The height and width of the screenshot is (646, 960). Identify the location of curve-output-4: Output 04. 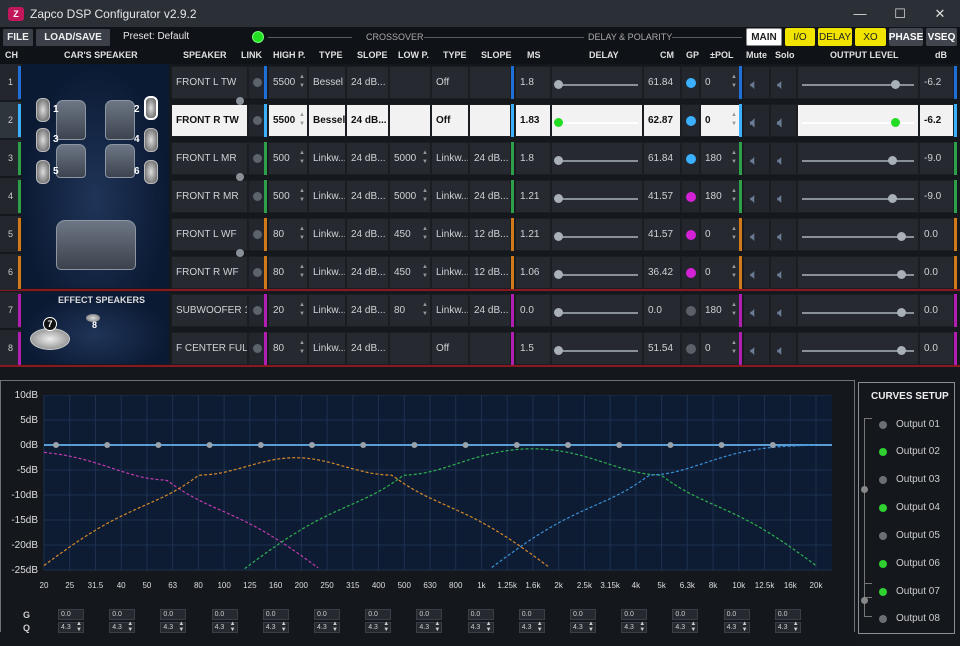
(909, 507).